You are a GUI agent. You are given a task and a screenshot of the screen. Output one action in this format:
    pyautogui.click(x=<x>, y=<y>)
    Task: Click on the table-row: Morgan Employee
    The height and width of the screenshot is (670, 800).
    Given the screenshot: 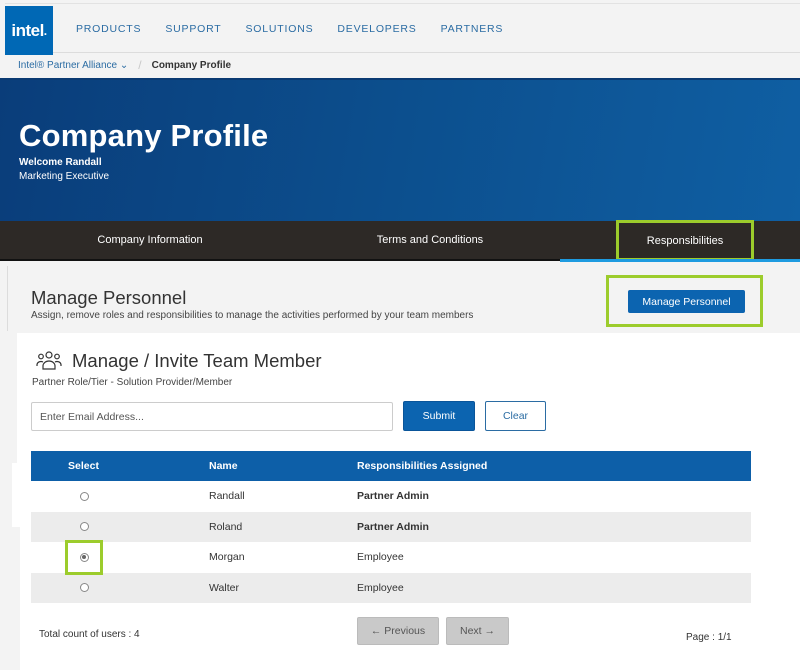 What is the action you would take?
    pyautogui.click(x=391, y=557)
    